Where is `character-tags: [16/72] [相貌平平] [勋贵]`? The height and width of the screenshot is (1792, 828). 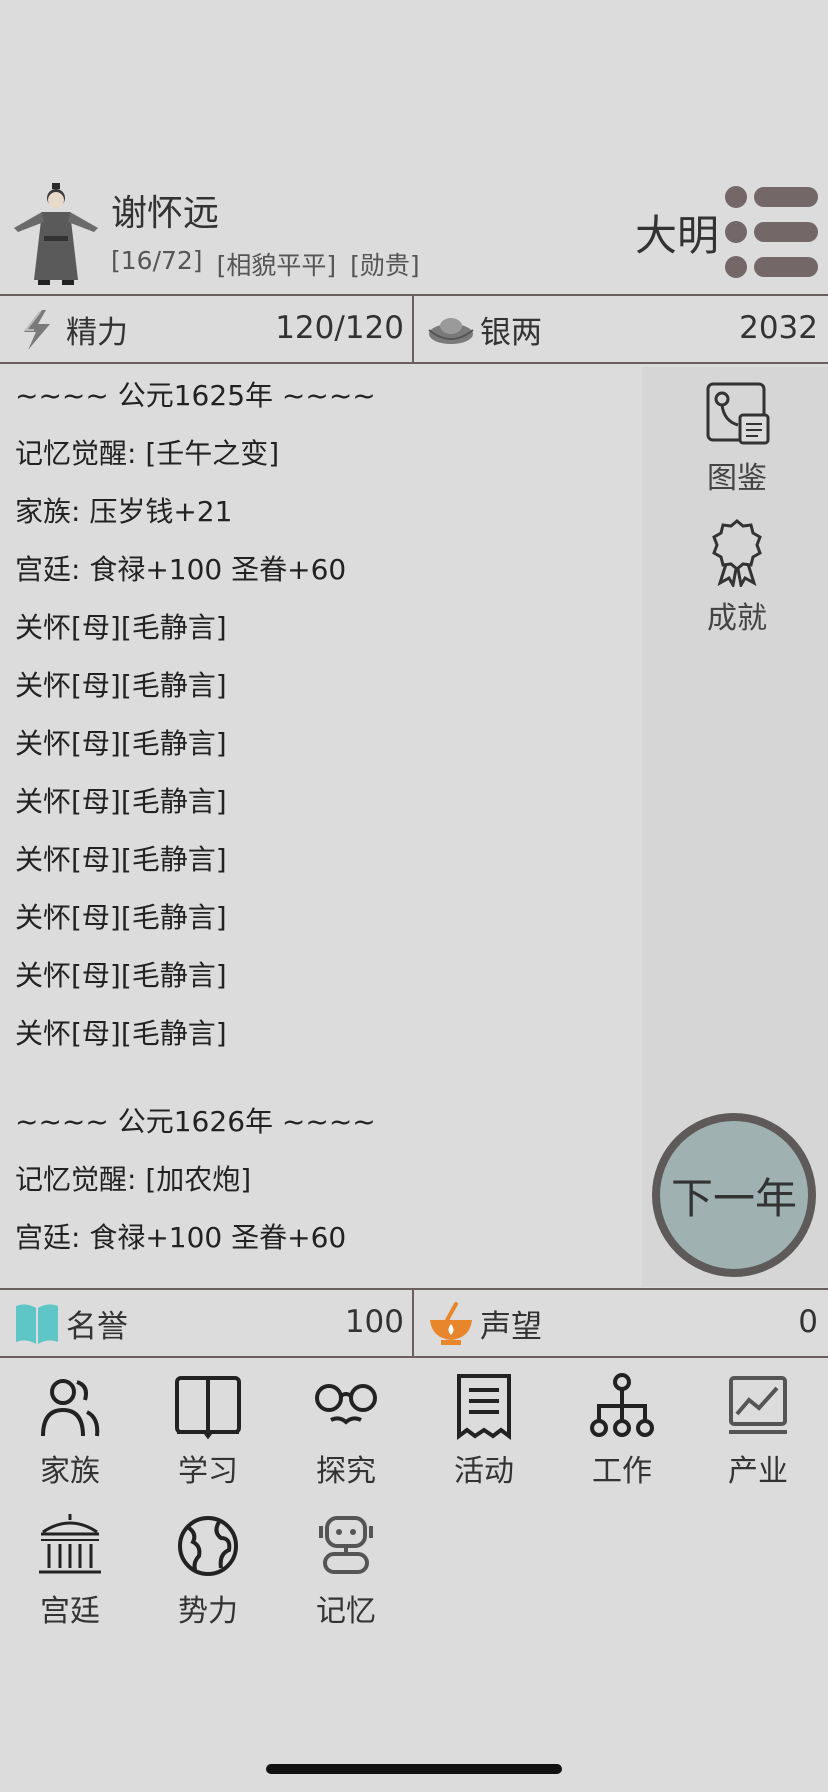
character-tags: [16/72] [相貌平平] [勋贵] is located at coordinates (265, 264).